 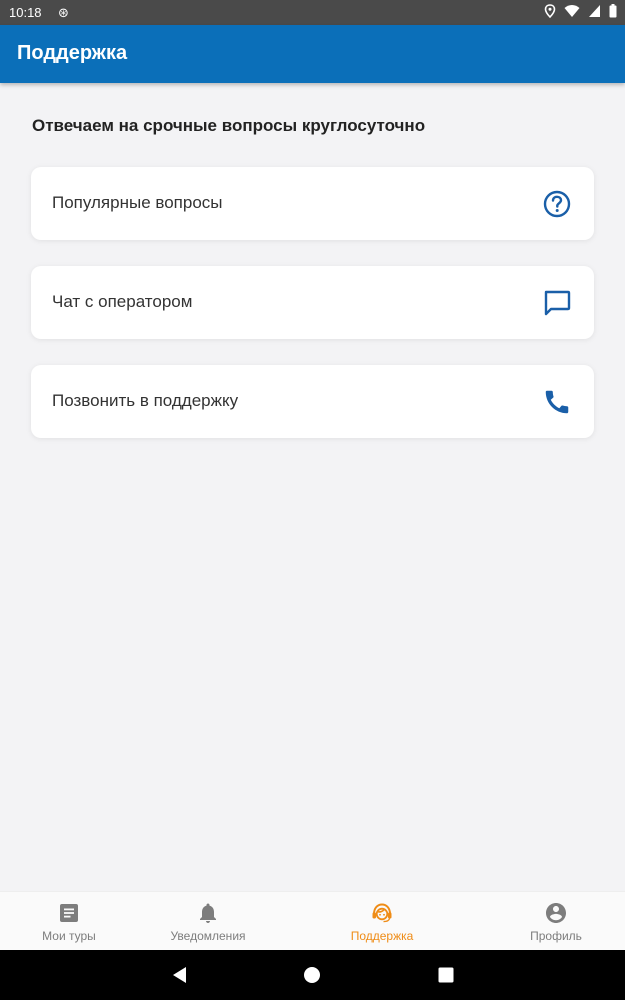 What do you see at coordinates (557, 303) in the screenshot?
I see `chat-icon` at bounding box center [557, 303].